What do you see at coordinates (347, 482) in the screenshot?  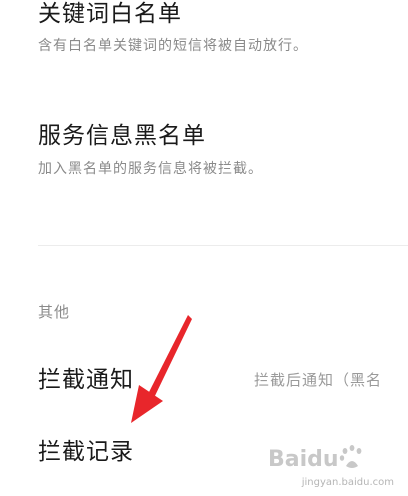 I see `watermark-caption: jingyan.baidu.com` at bounding box center [347, 482].